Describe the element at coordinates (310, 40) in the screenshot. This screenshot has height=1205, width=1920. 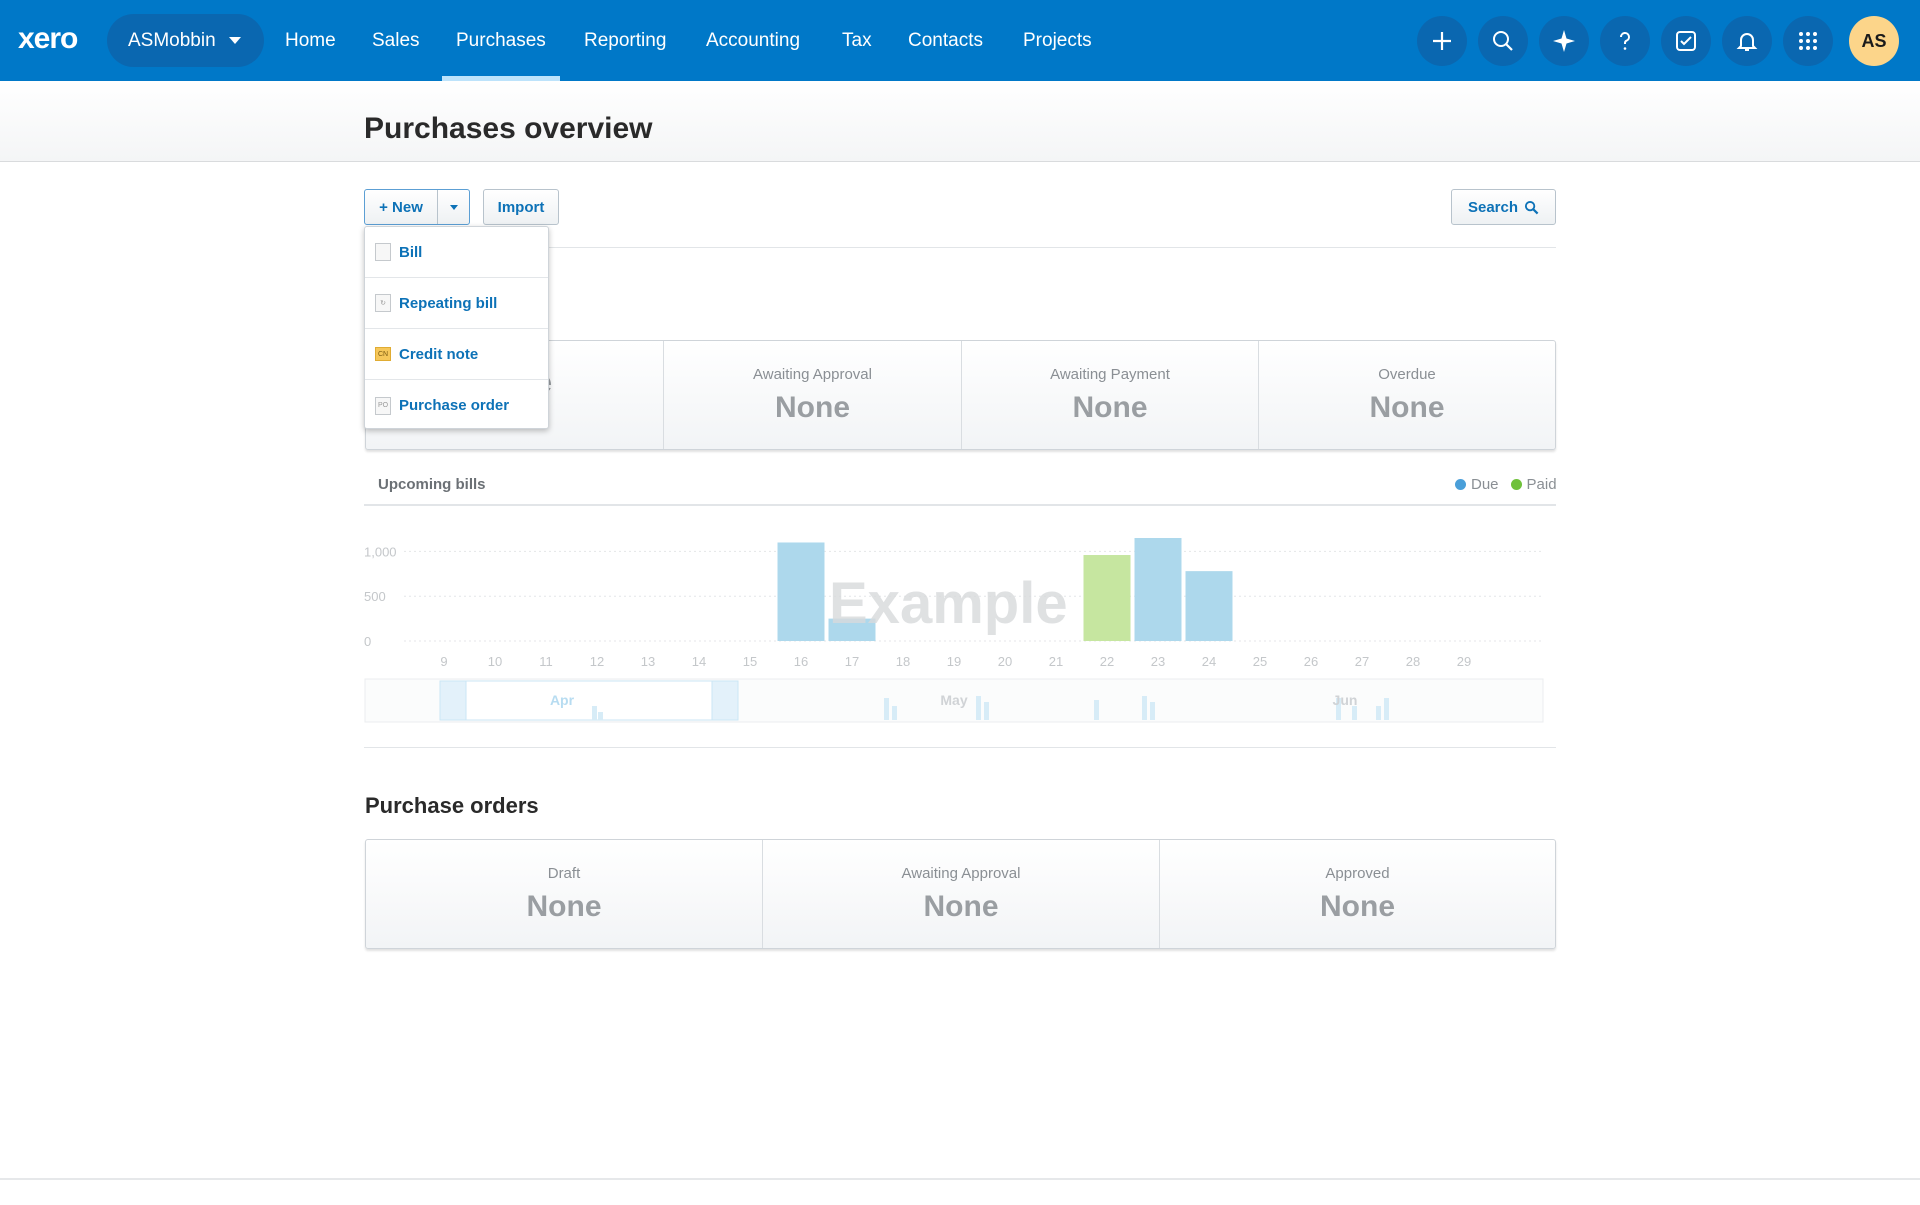
I see `nav-home: Home` at that location.